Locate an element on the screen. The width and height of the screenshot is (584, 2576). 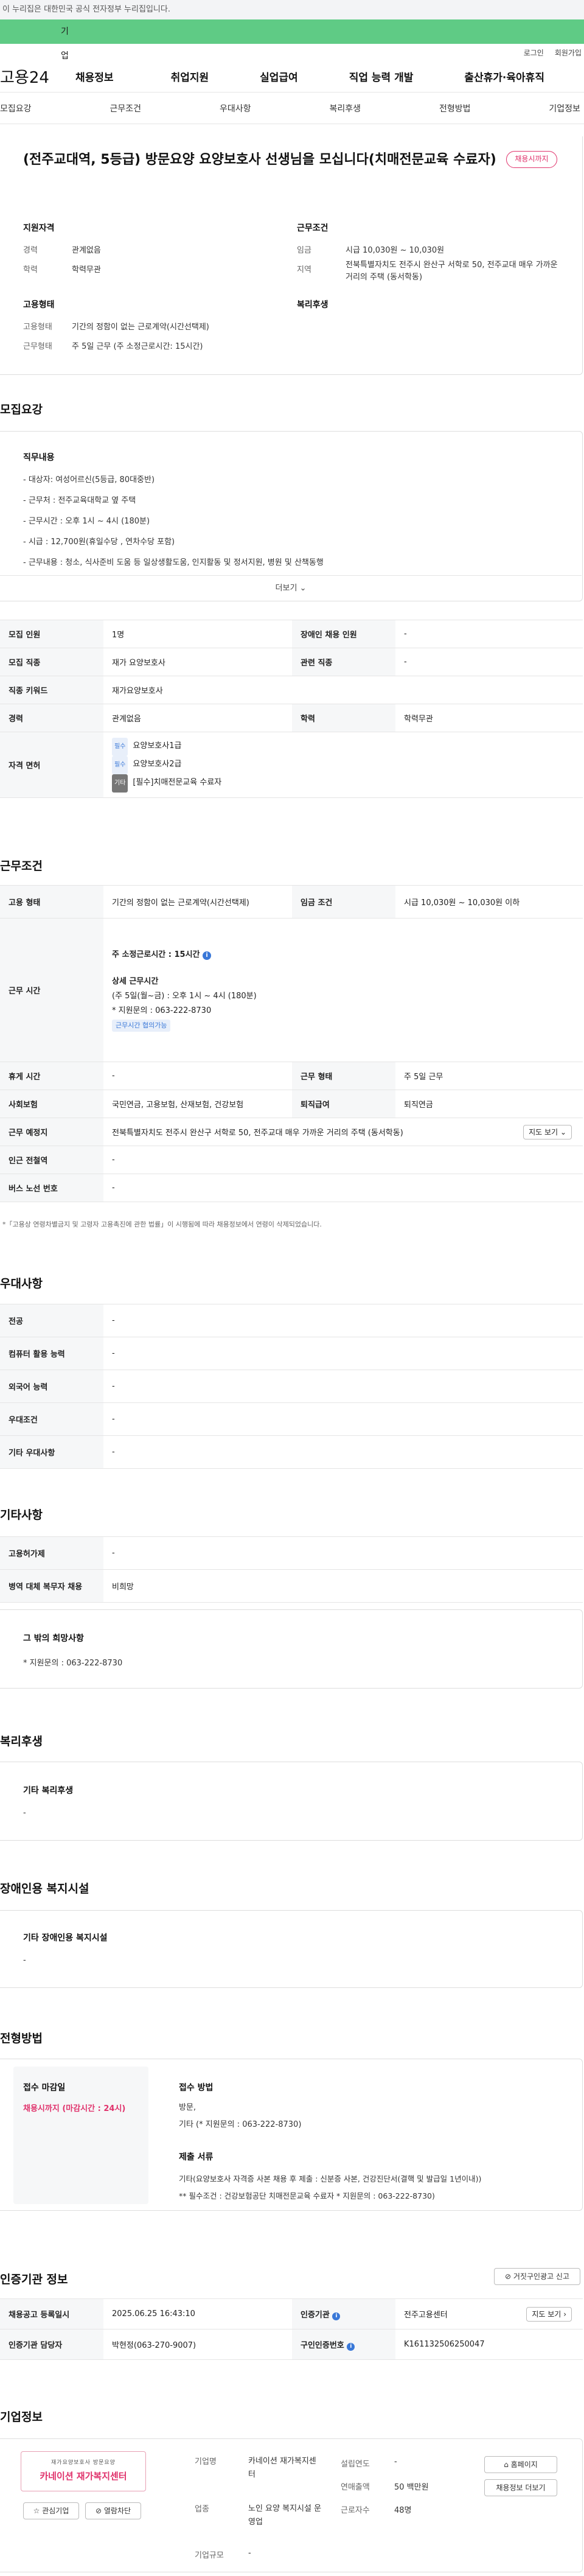
favorite-company-button: ☆ 관심기업 is located at coordinates (51, 2510).